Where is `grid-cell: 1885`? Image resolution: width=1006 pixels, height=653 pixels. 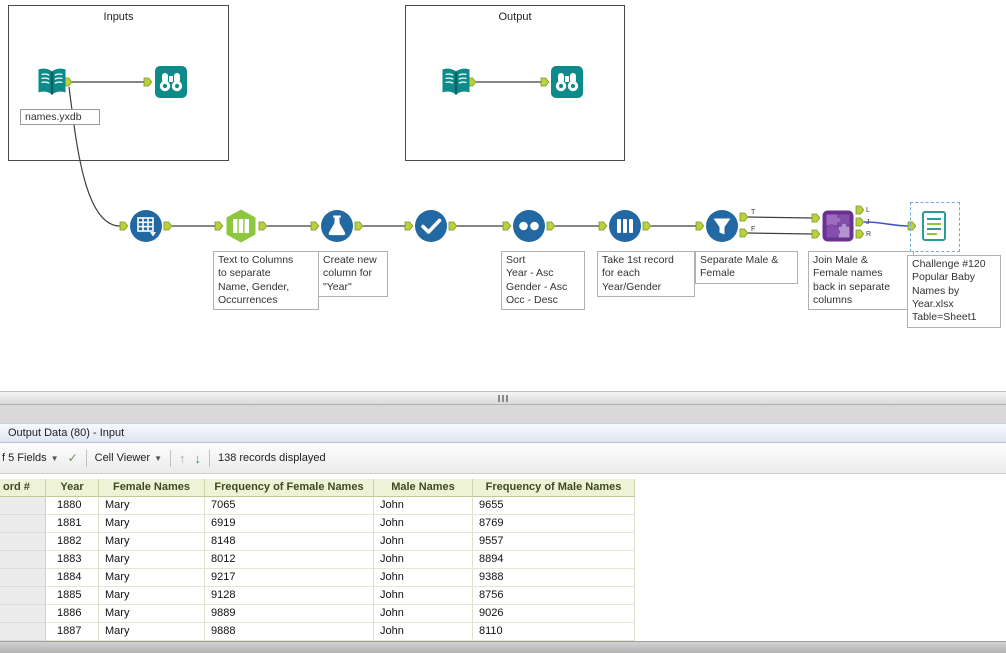 grid-cell: 1885 is located at coordinates (72, 596).